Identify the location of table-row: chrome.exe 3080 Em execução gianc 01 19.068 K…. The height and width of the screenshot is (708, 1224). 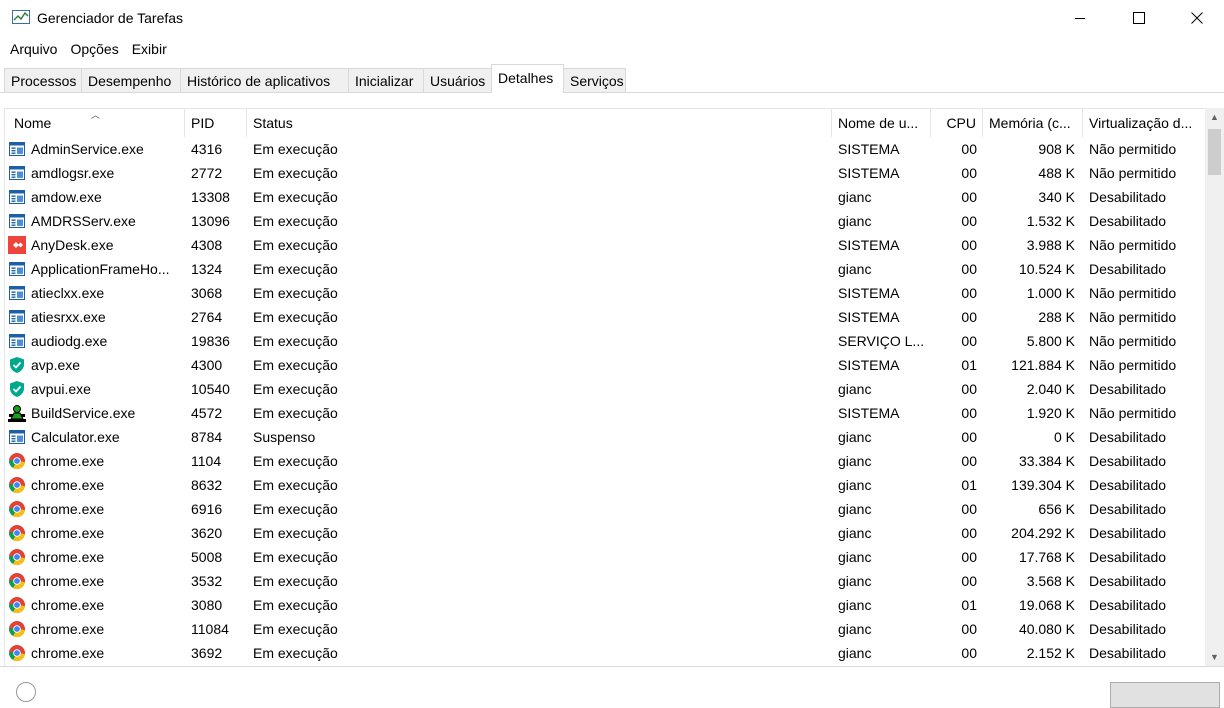
(607, 605).